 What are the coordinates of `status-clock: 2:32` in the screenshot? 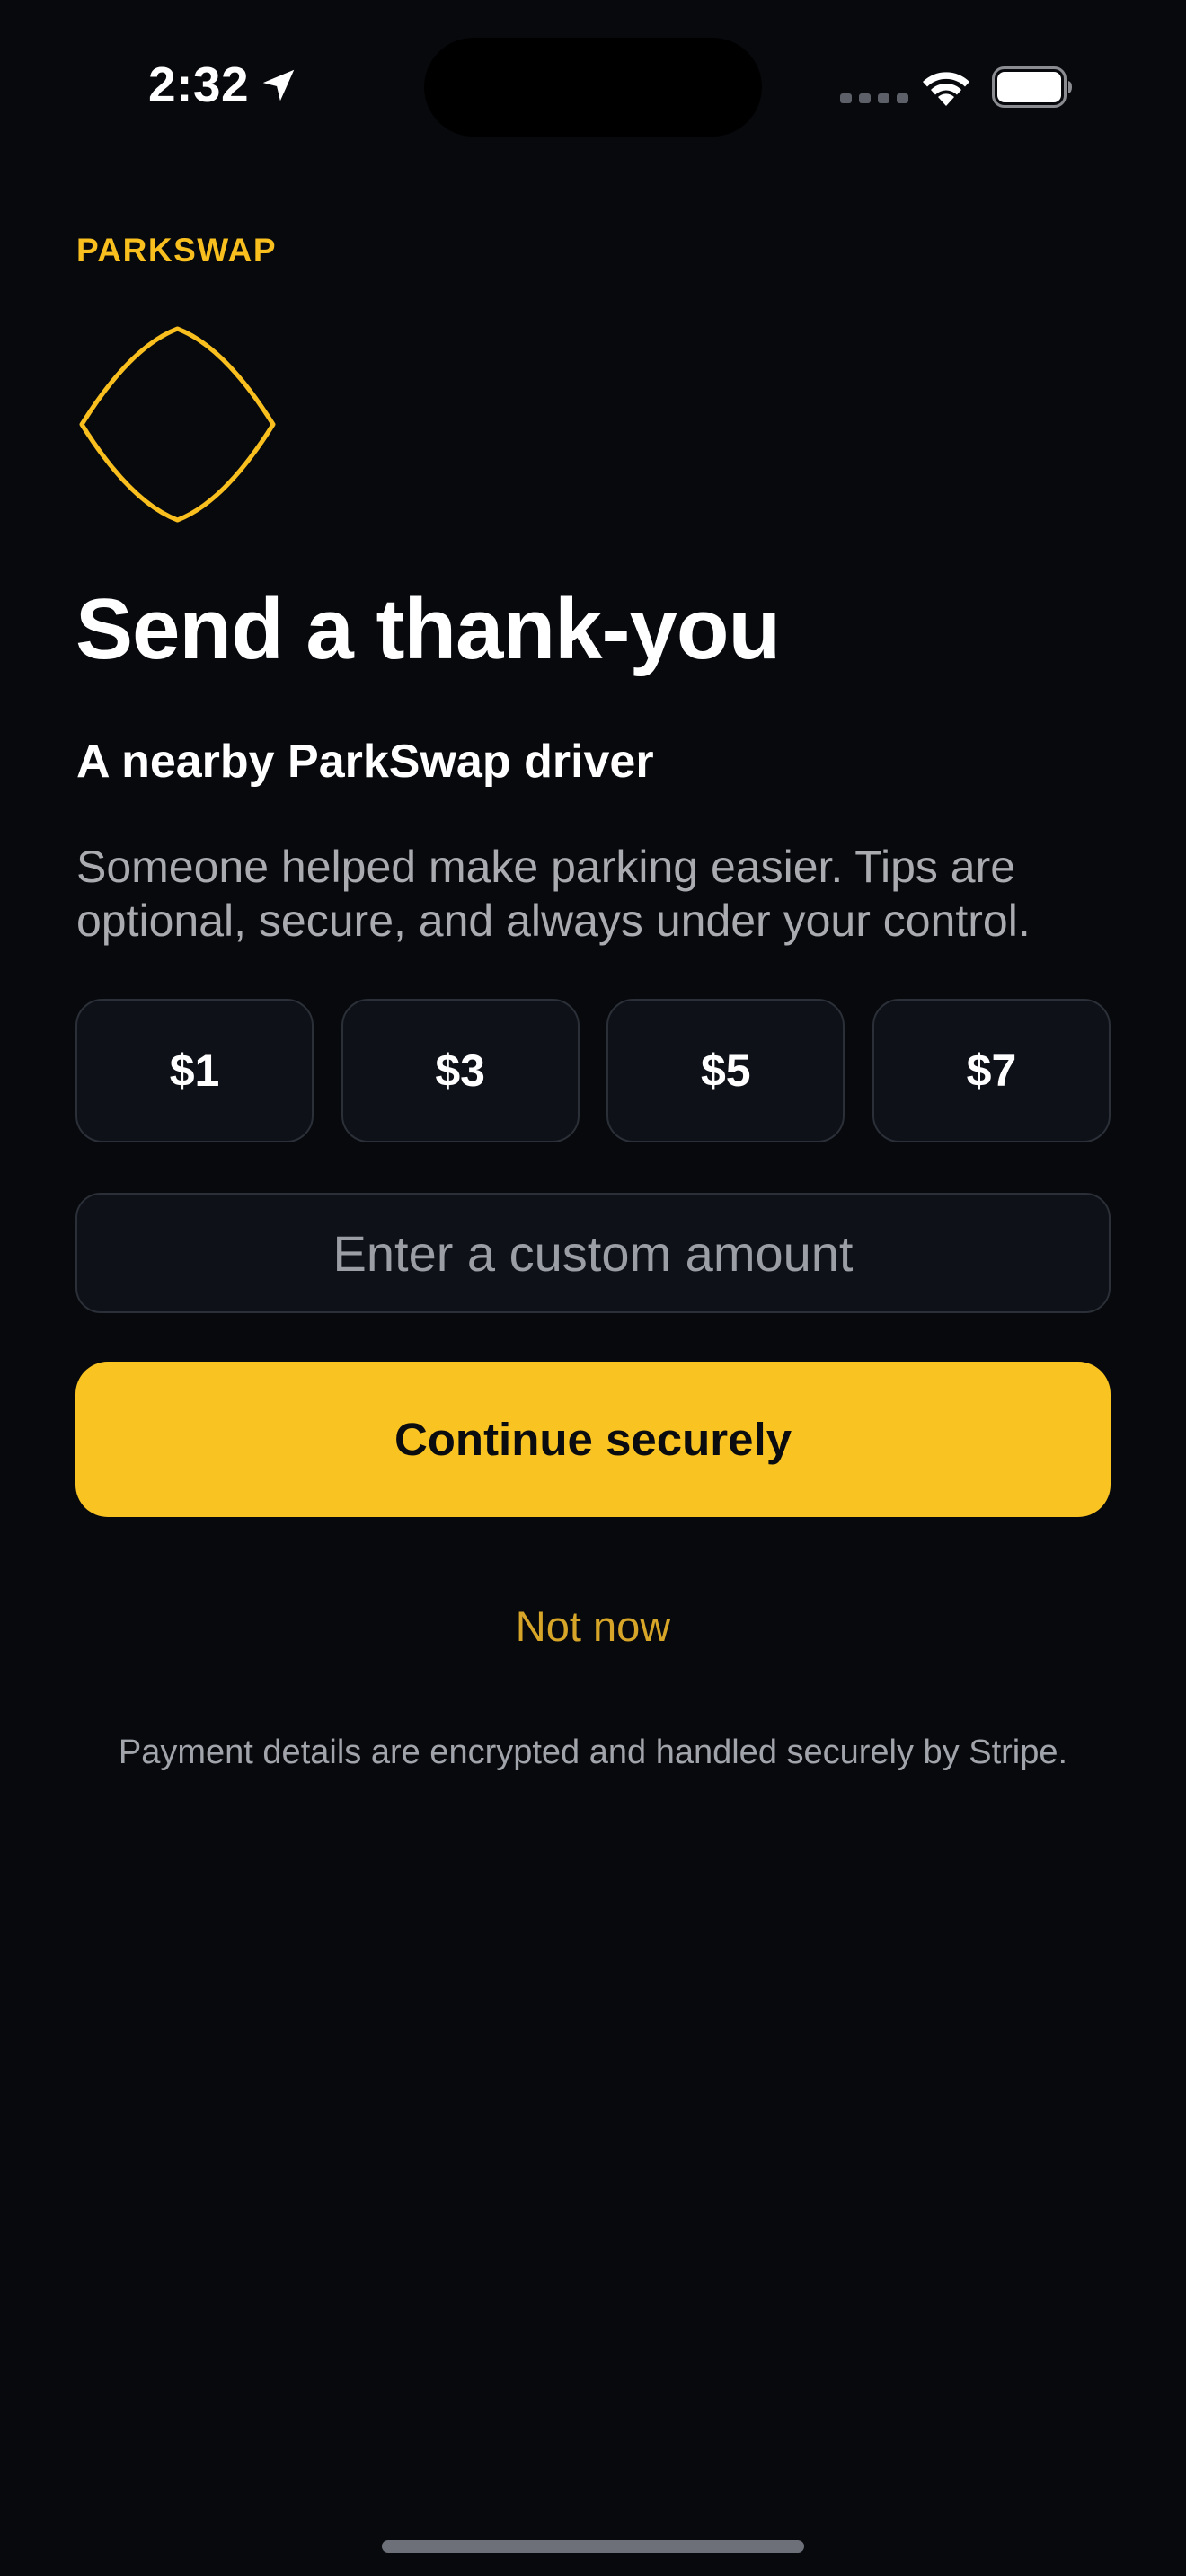 It's located at (223, 84).